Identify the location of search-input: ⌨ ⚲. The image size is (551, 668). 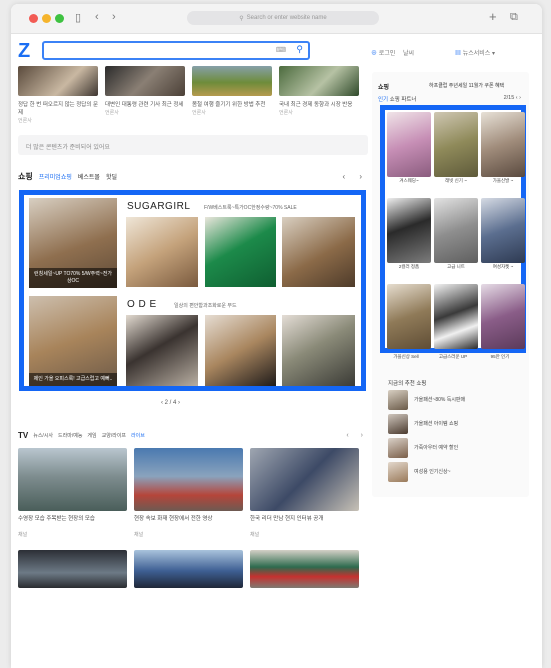
(176, 50).